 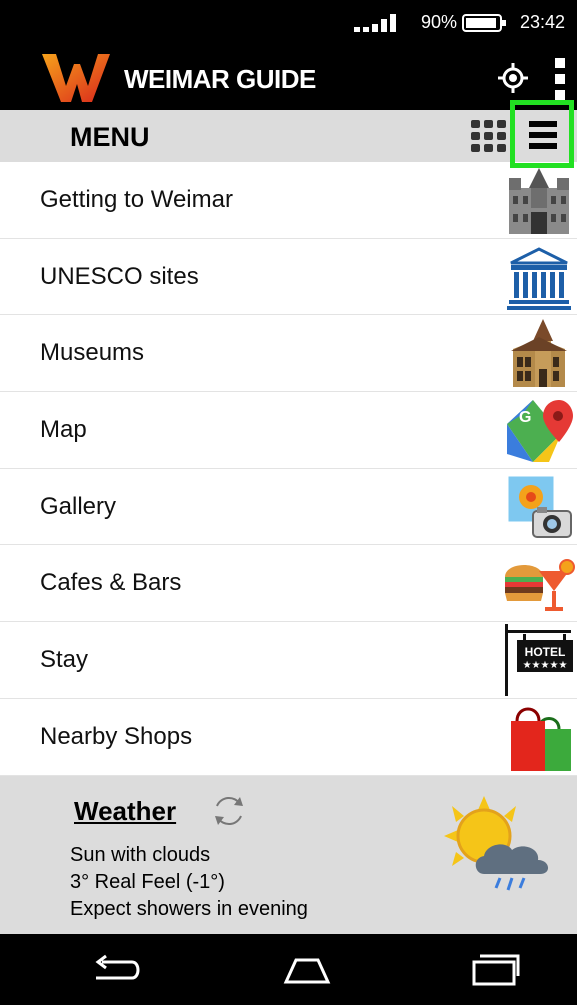 I want to click on recents-icon, so click(x=495, y=970).